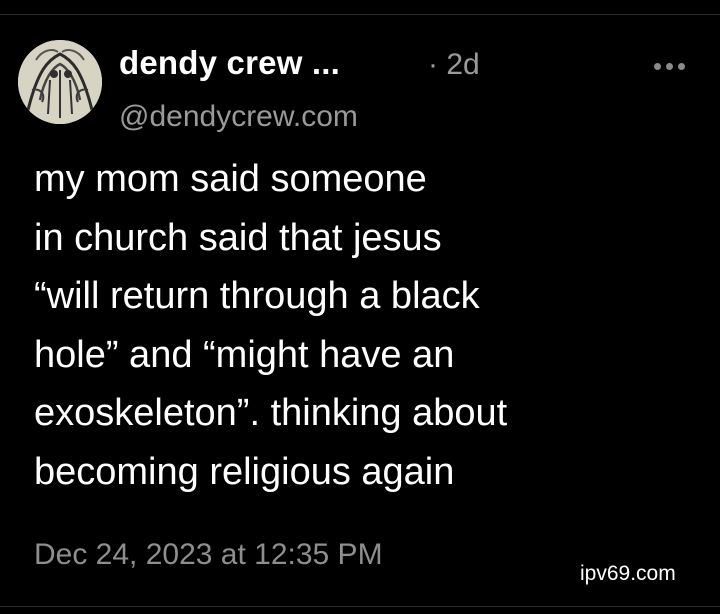 This screenshot has height=614, width=720. I want to click on post-timestamp: Dec 24, 2023 at 12:35 PM, so click(208, 555).